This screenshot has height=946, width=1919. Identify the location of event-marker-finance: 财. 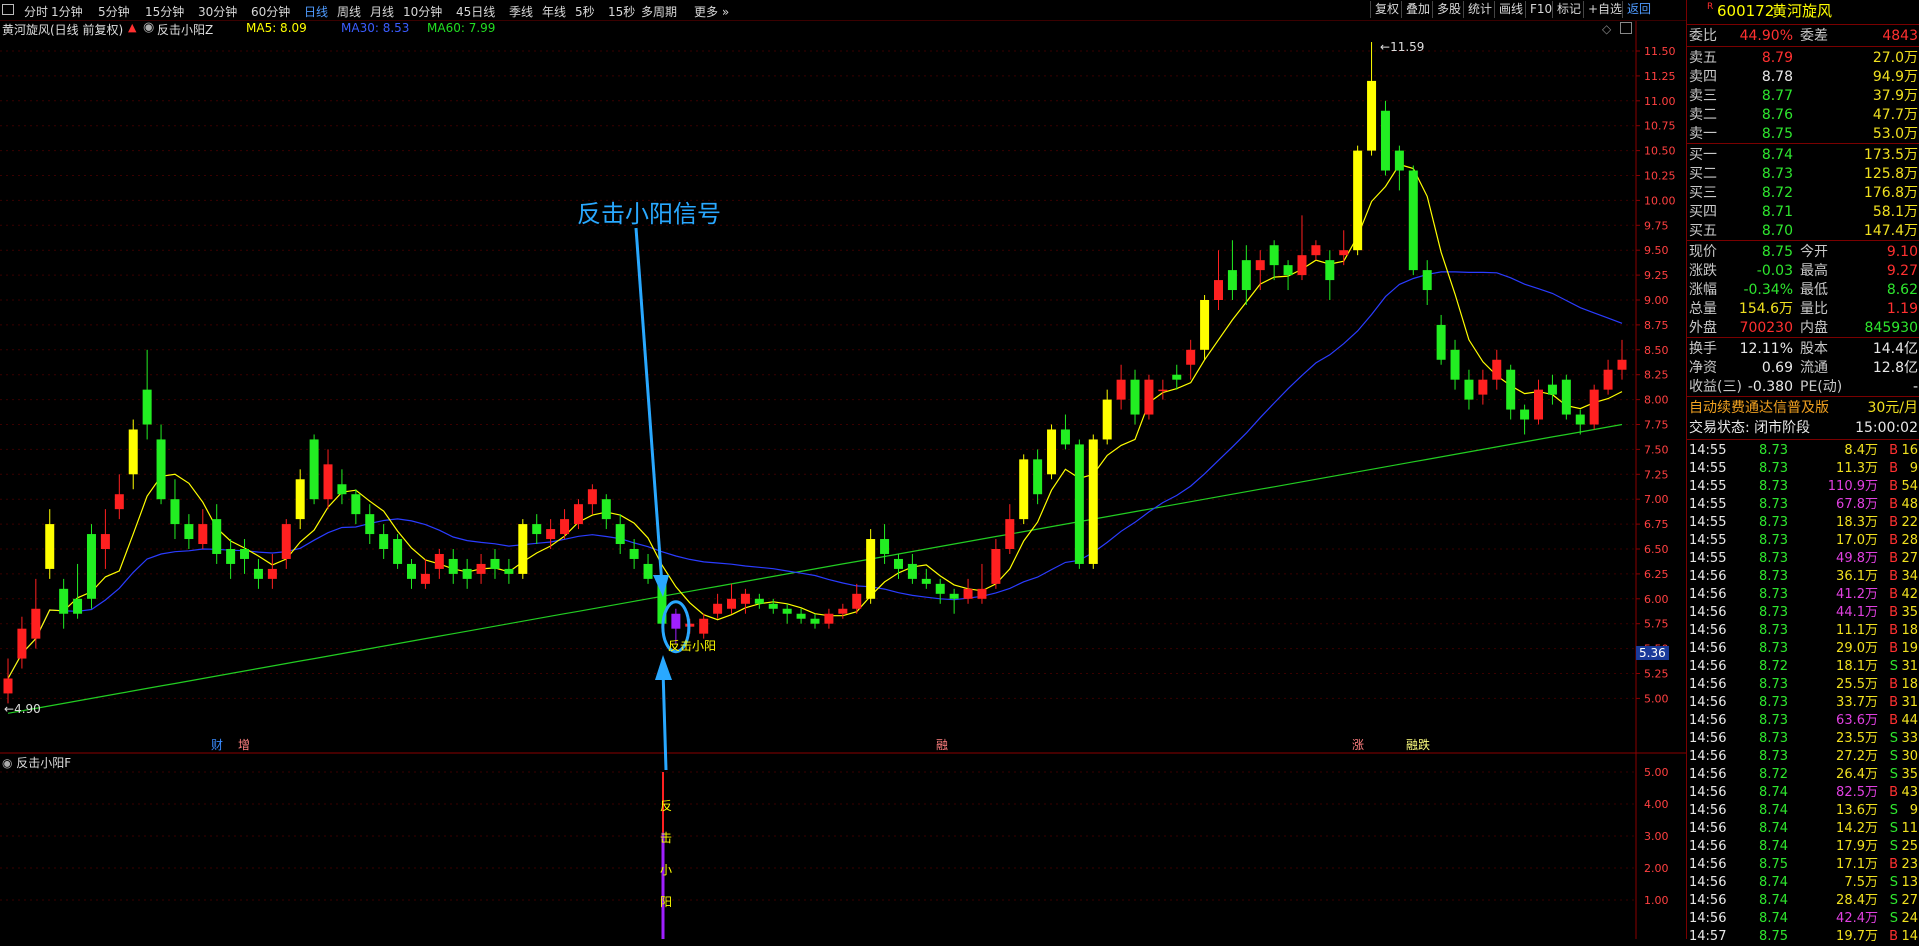
(217, 744).